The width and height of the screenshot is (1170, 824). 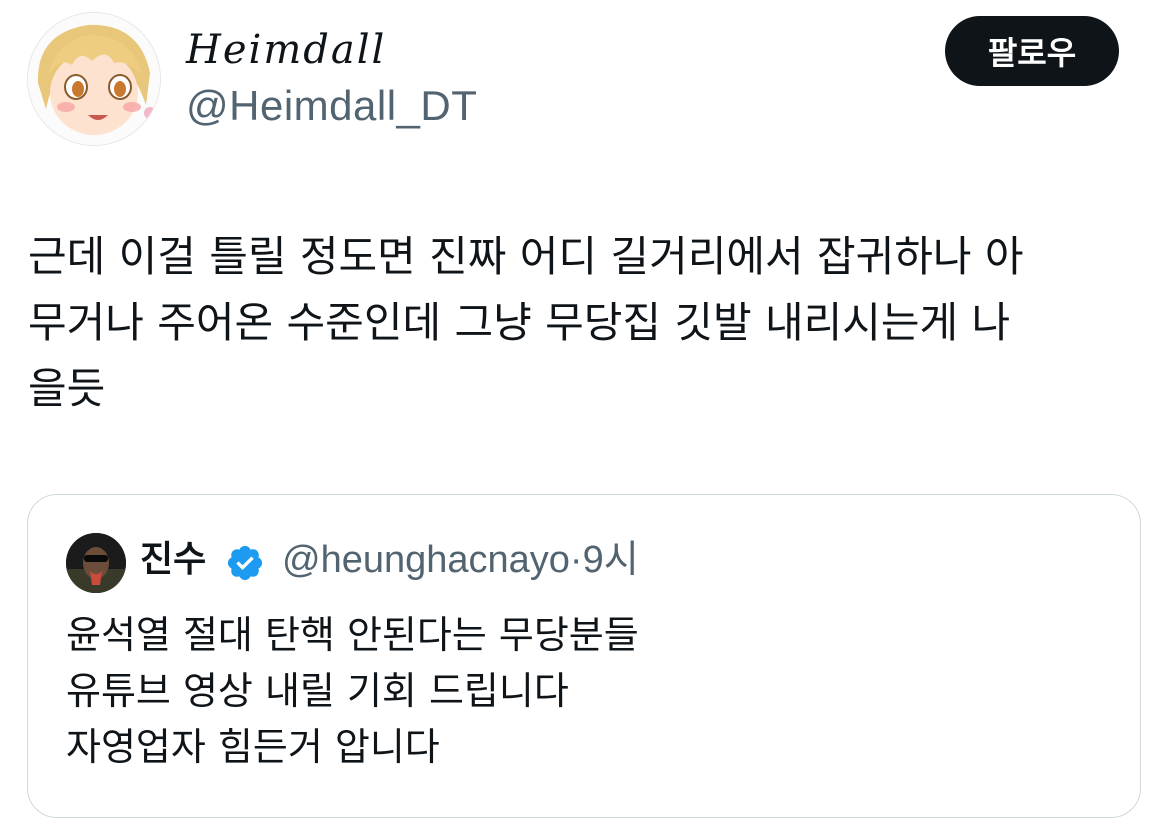 I want to click on author-display-name: Heimdall, so click(x=286, y=50).